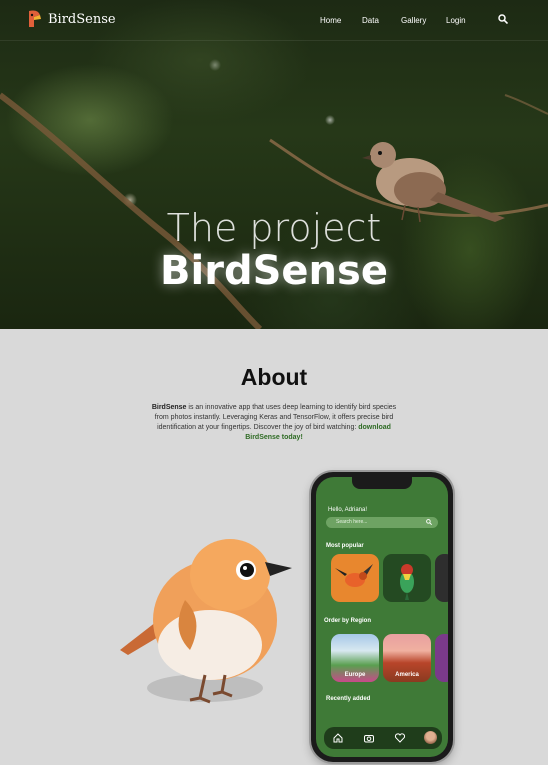 The image size is (548, 765). I want to click on oriole-icon, so click(354, 575).